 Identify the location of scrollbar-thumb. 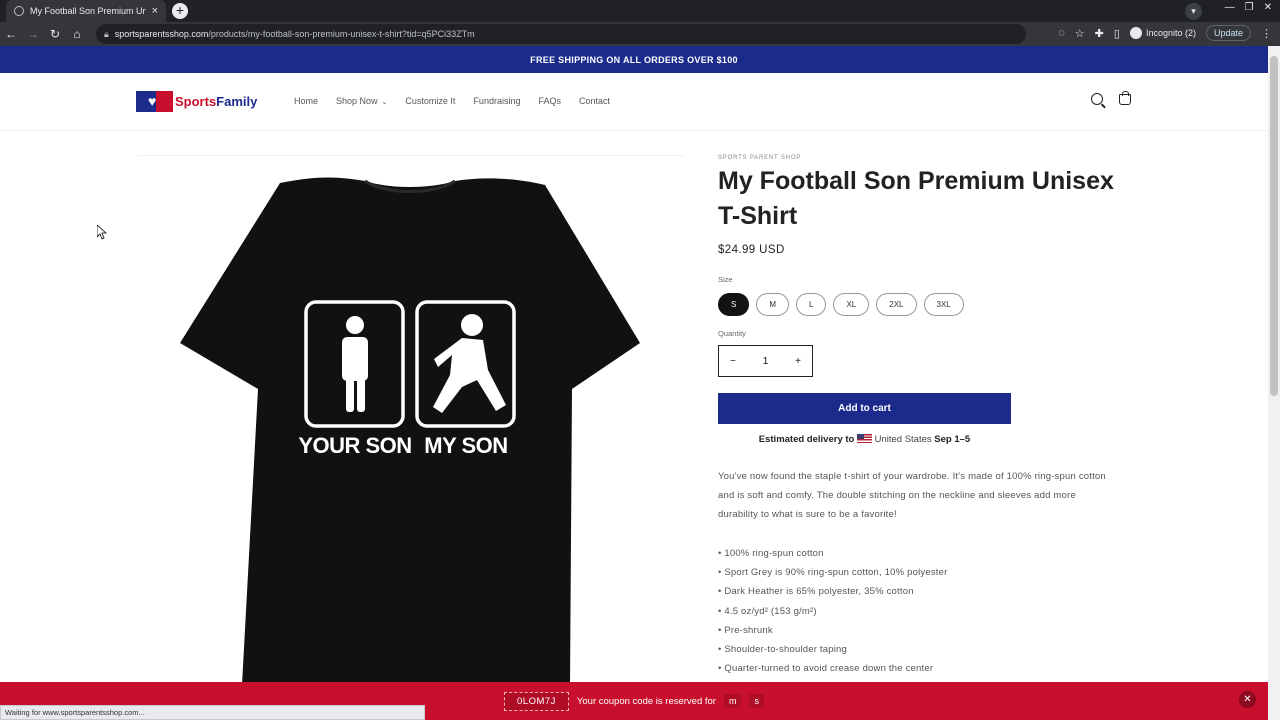
(1274, 226).